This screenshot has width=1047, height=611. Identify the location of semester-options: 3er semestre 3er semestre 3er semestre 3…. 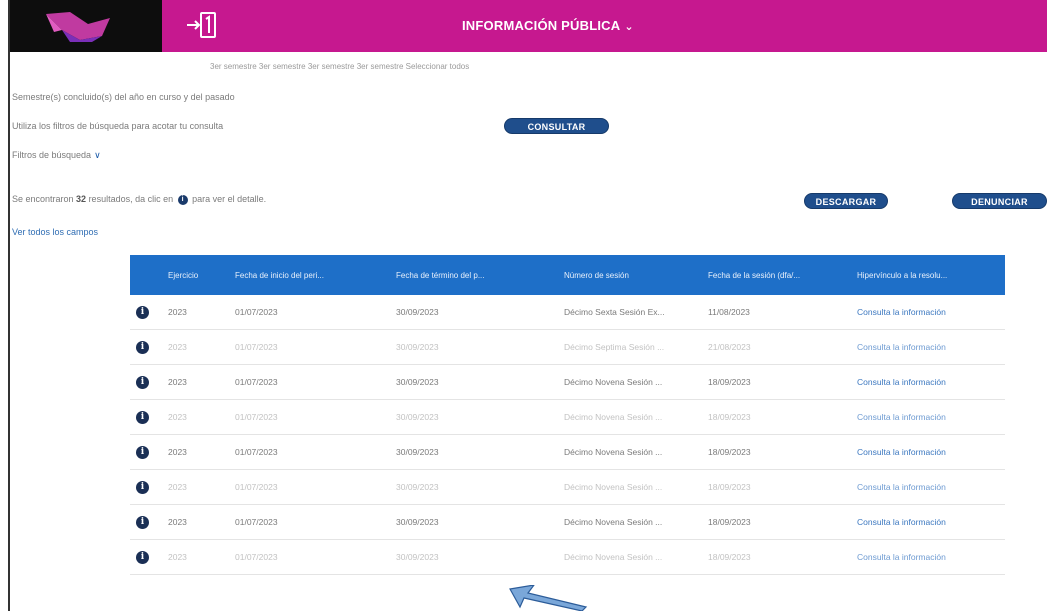
(339, 66).